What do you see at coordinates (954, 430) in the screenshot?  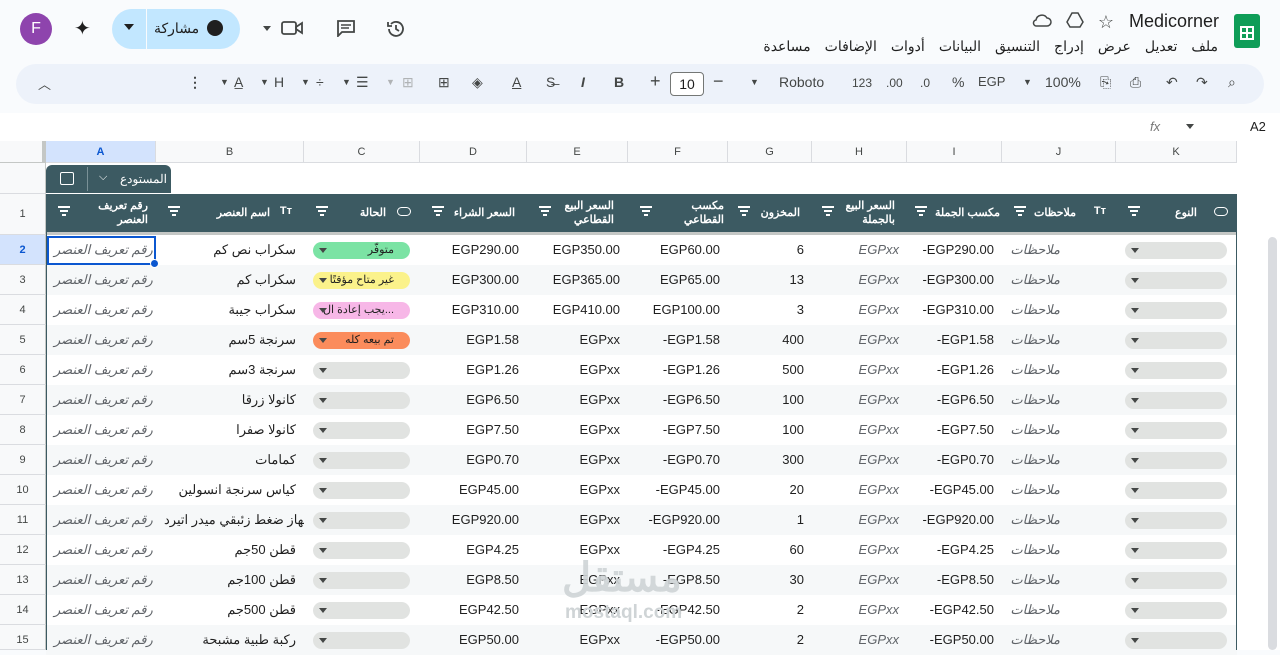 I see `cell-i: -EGP7.50` at bounding box center [954, 430].